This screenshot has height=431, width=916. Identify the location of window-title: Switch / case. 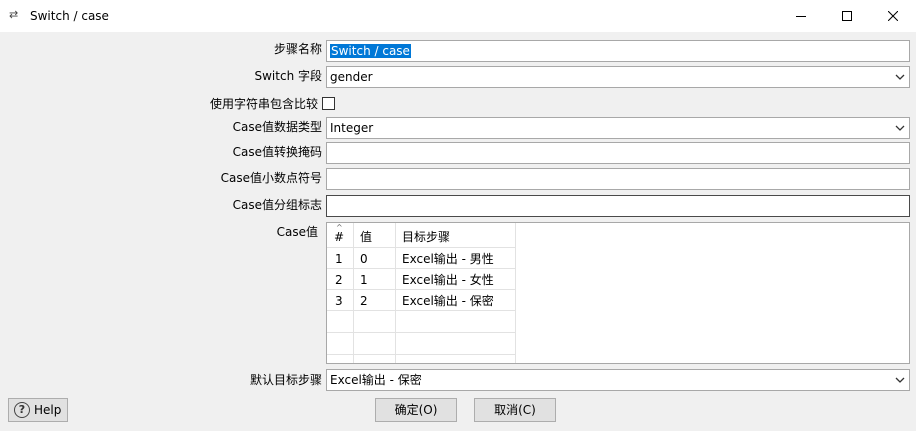
(69, 16).